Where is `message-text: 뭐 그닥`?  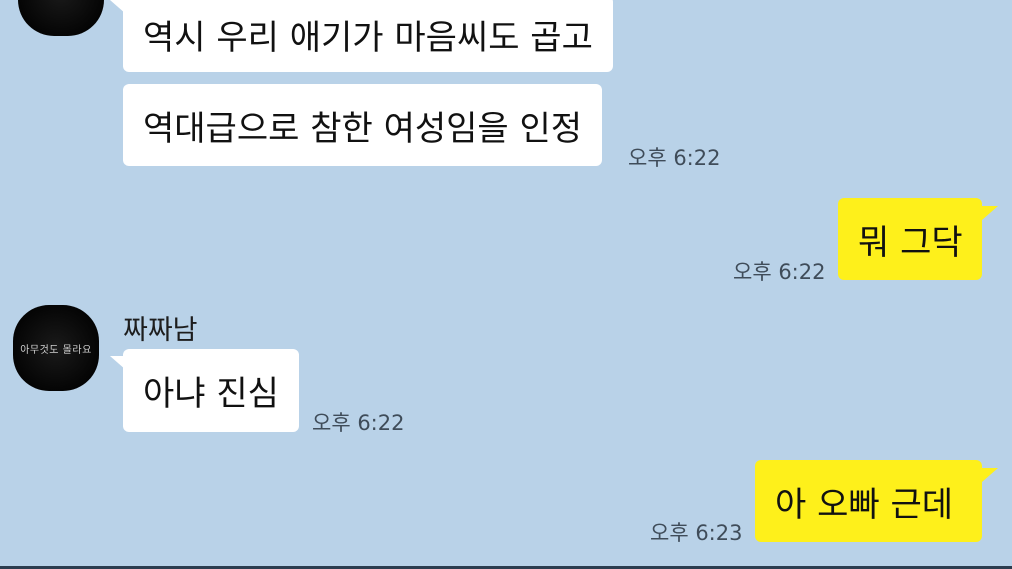
message-text: 뭐 그닥 is located at coordinates (910, 242).